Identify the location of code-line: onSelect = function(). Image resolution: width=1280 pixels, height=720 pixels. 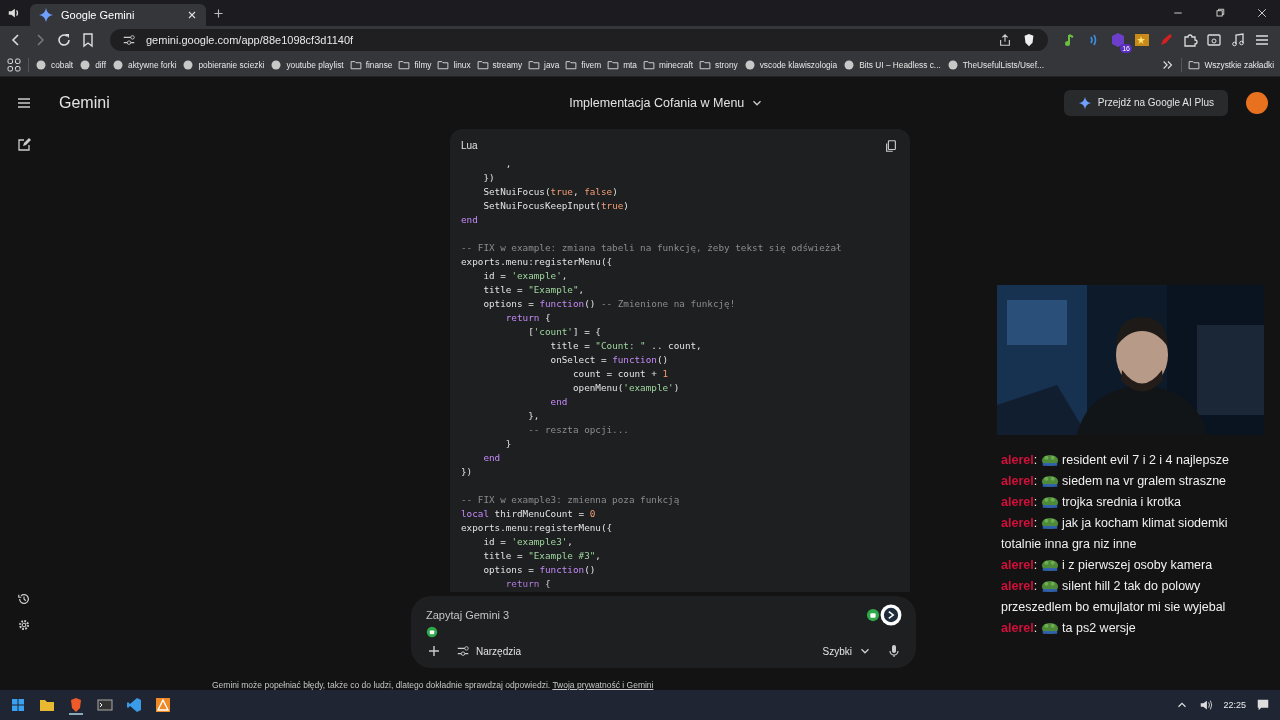
(609, 359).